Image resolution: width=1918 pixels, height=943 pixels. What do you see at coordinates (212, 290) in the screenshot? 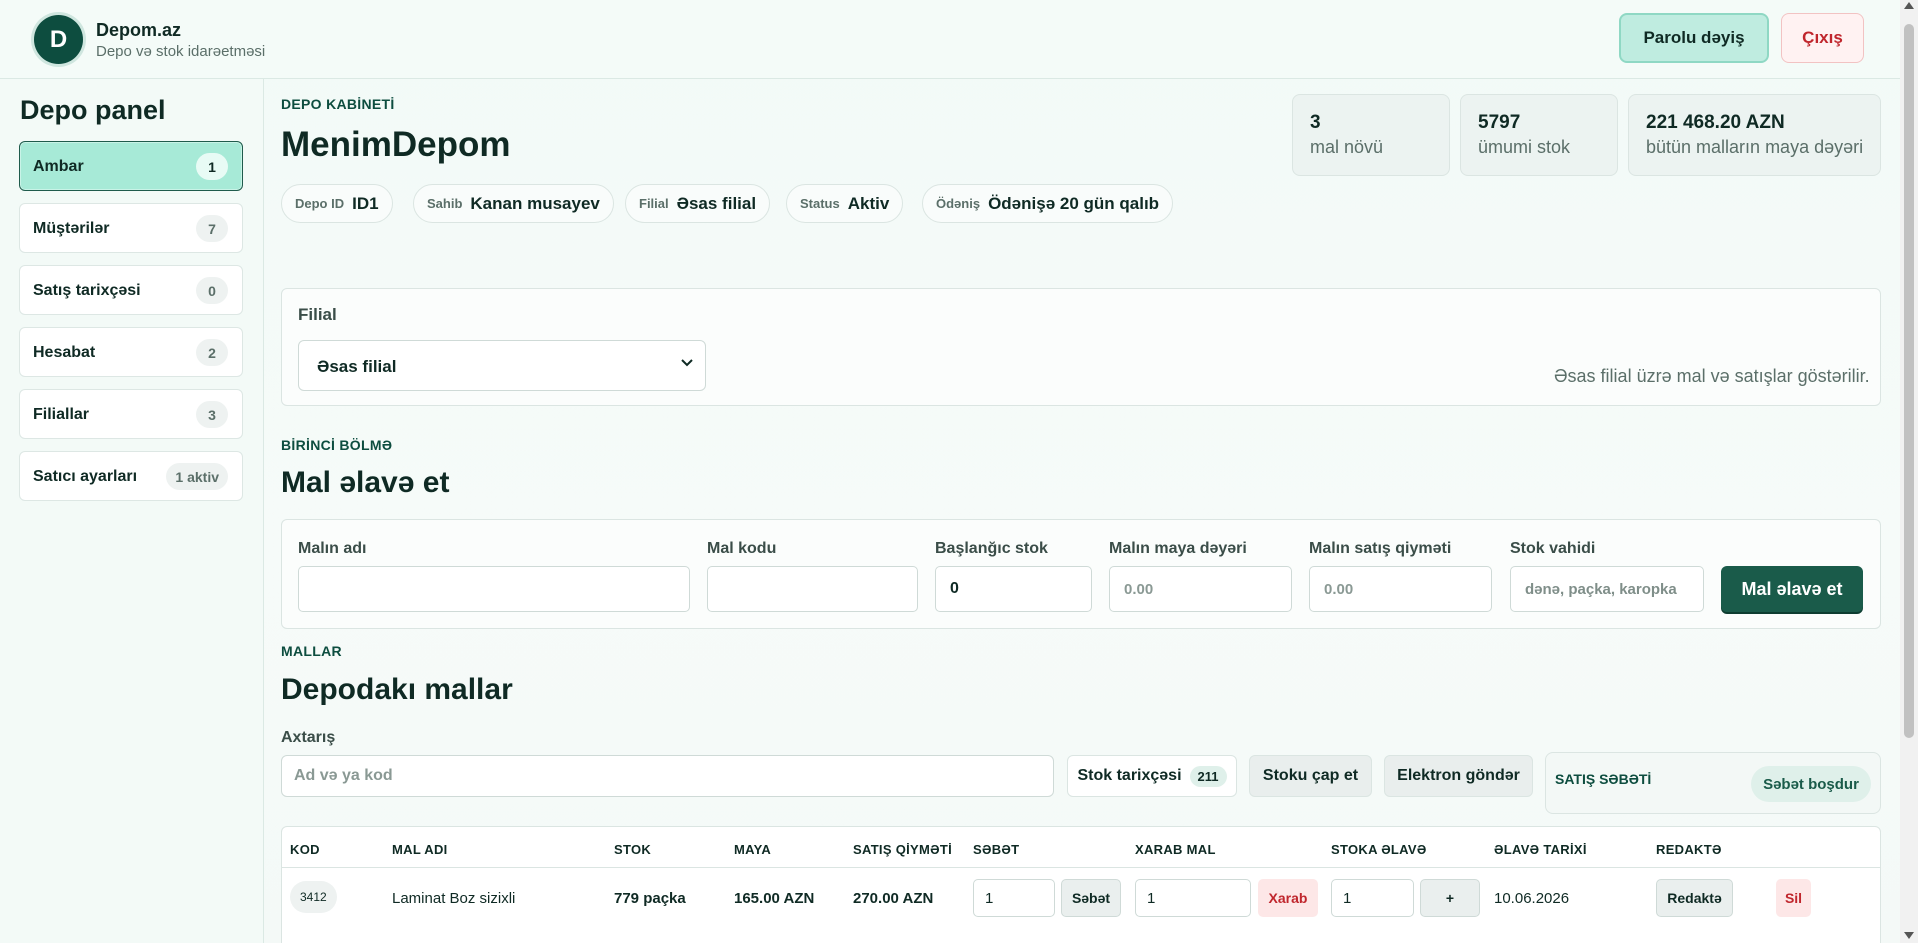
I see `sidebar-item-badge: 0` at bounding box center [212, 290].